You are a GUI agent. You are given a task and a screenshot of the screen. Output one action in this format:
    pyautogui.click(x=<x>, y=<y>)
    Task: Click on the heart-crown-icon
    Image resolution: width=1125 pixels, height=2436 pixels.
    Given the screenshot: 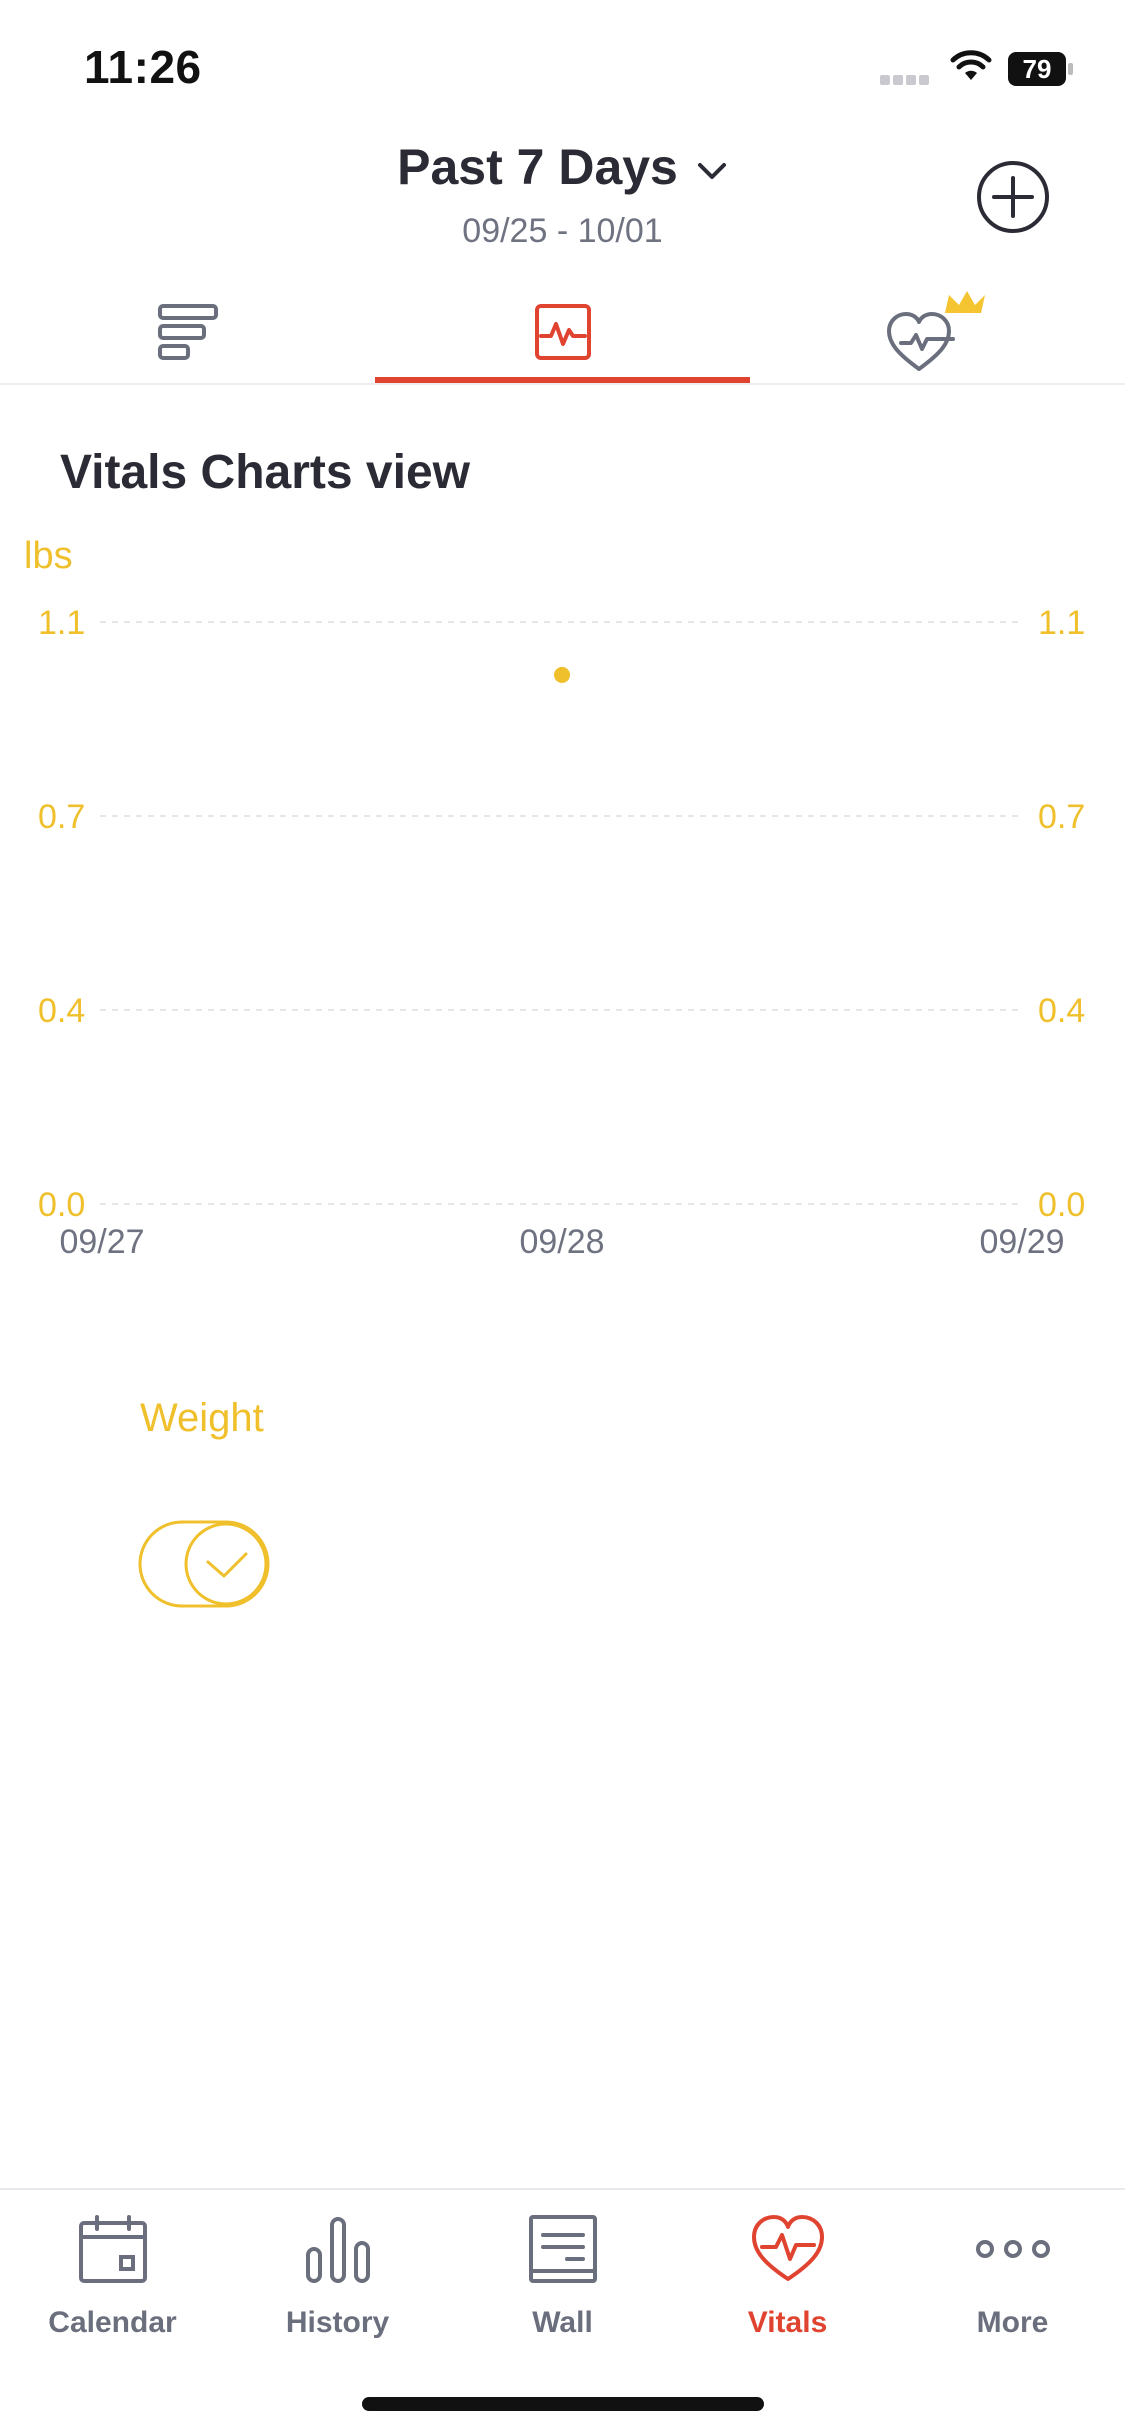 What is the action you would take?
    pyautogui.click(x=935, y=331)
    